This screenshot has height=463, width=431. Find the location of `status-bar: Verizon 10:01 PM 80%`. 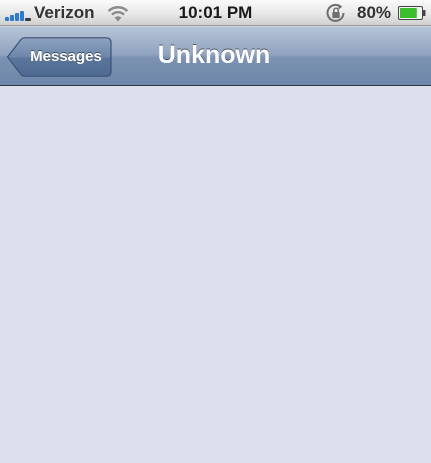

status-bar: Verizon 10:01 PM 80% is located at coordinates (215, 13).